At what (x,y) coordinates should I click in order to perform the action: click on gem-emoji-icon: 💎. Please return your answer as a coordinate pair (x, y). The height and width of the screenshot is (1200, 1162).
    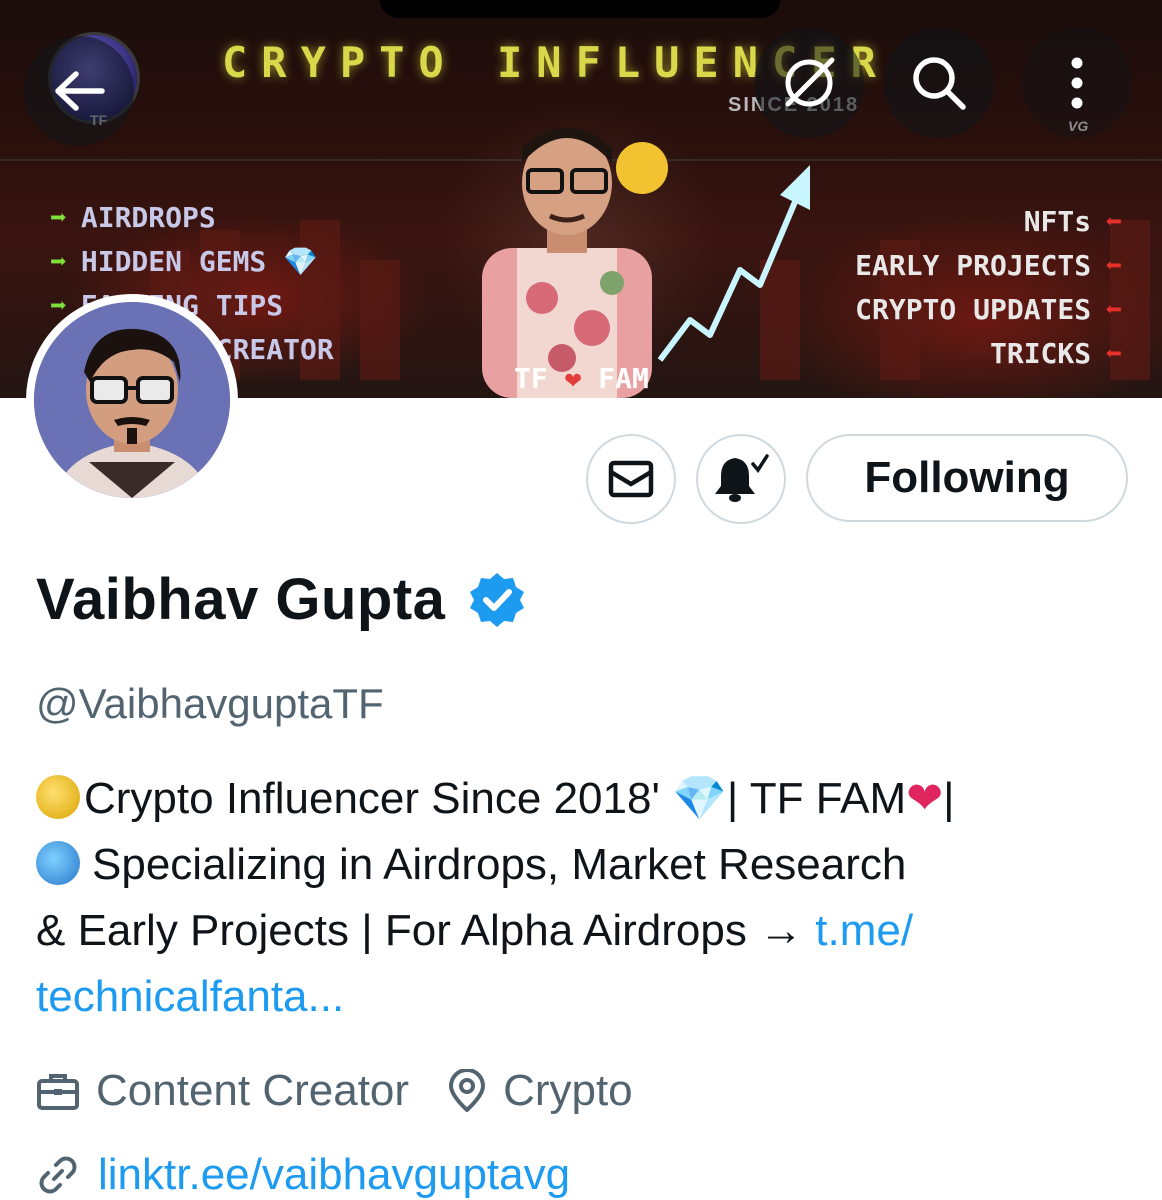
    Looking at the image, I should click on (699, 798).